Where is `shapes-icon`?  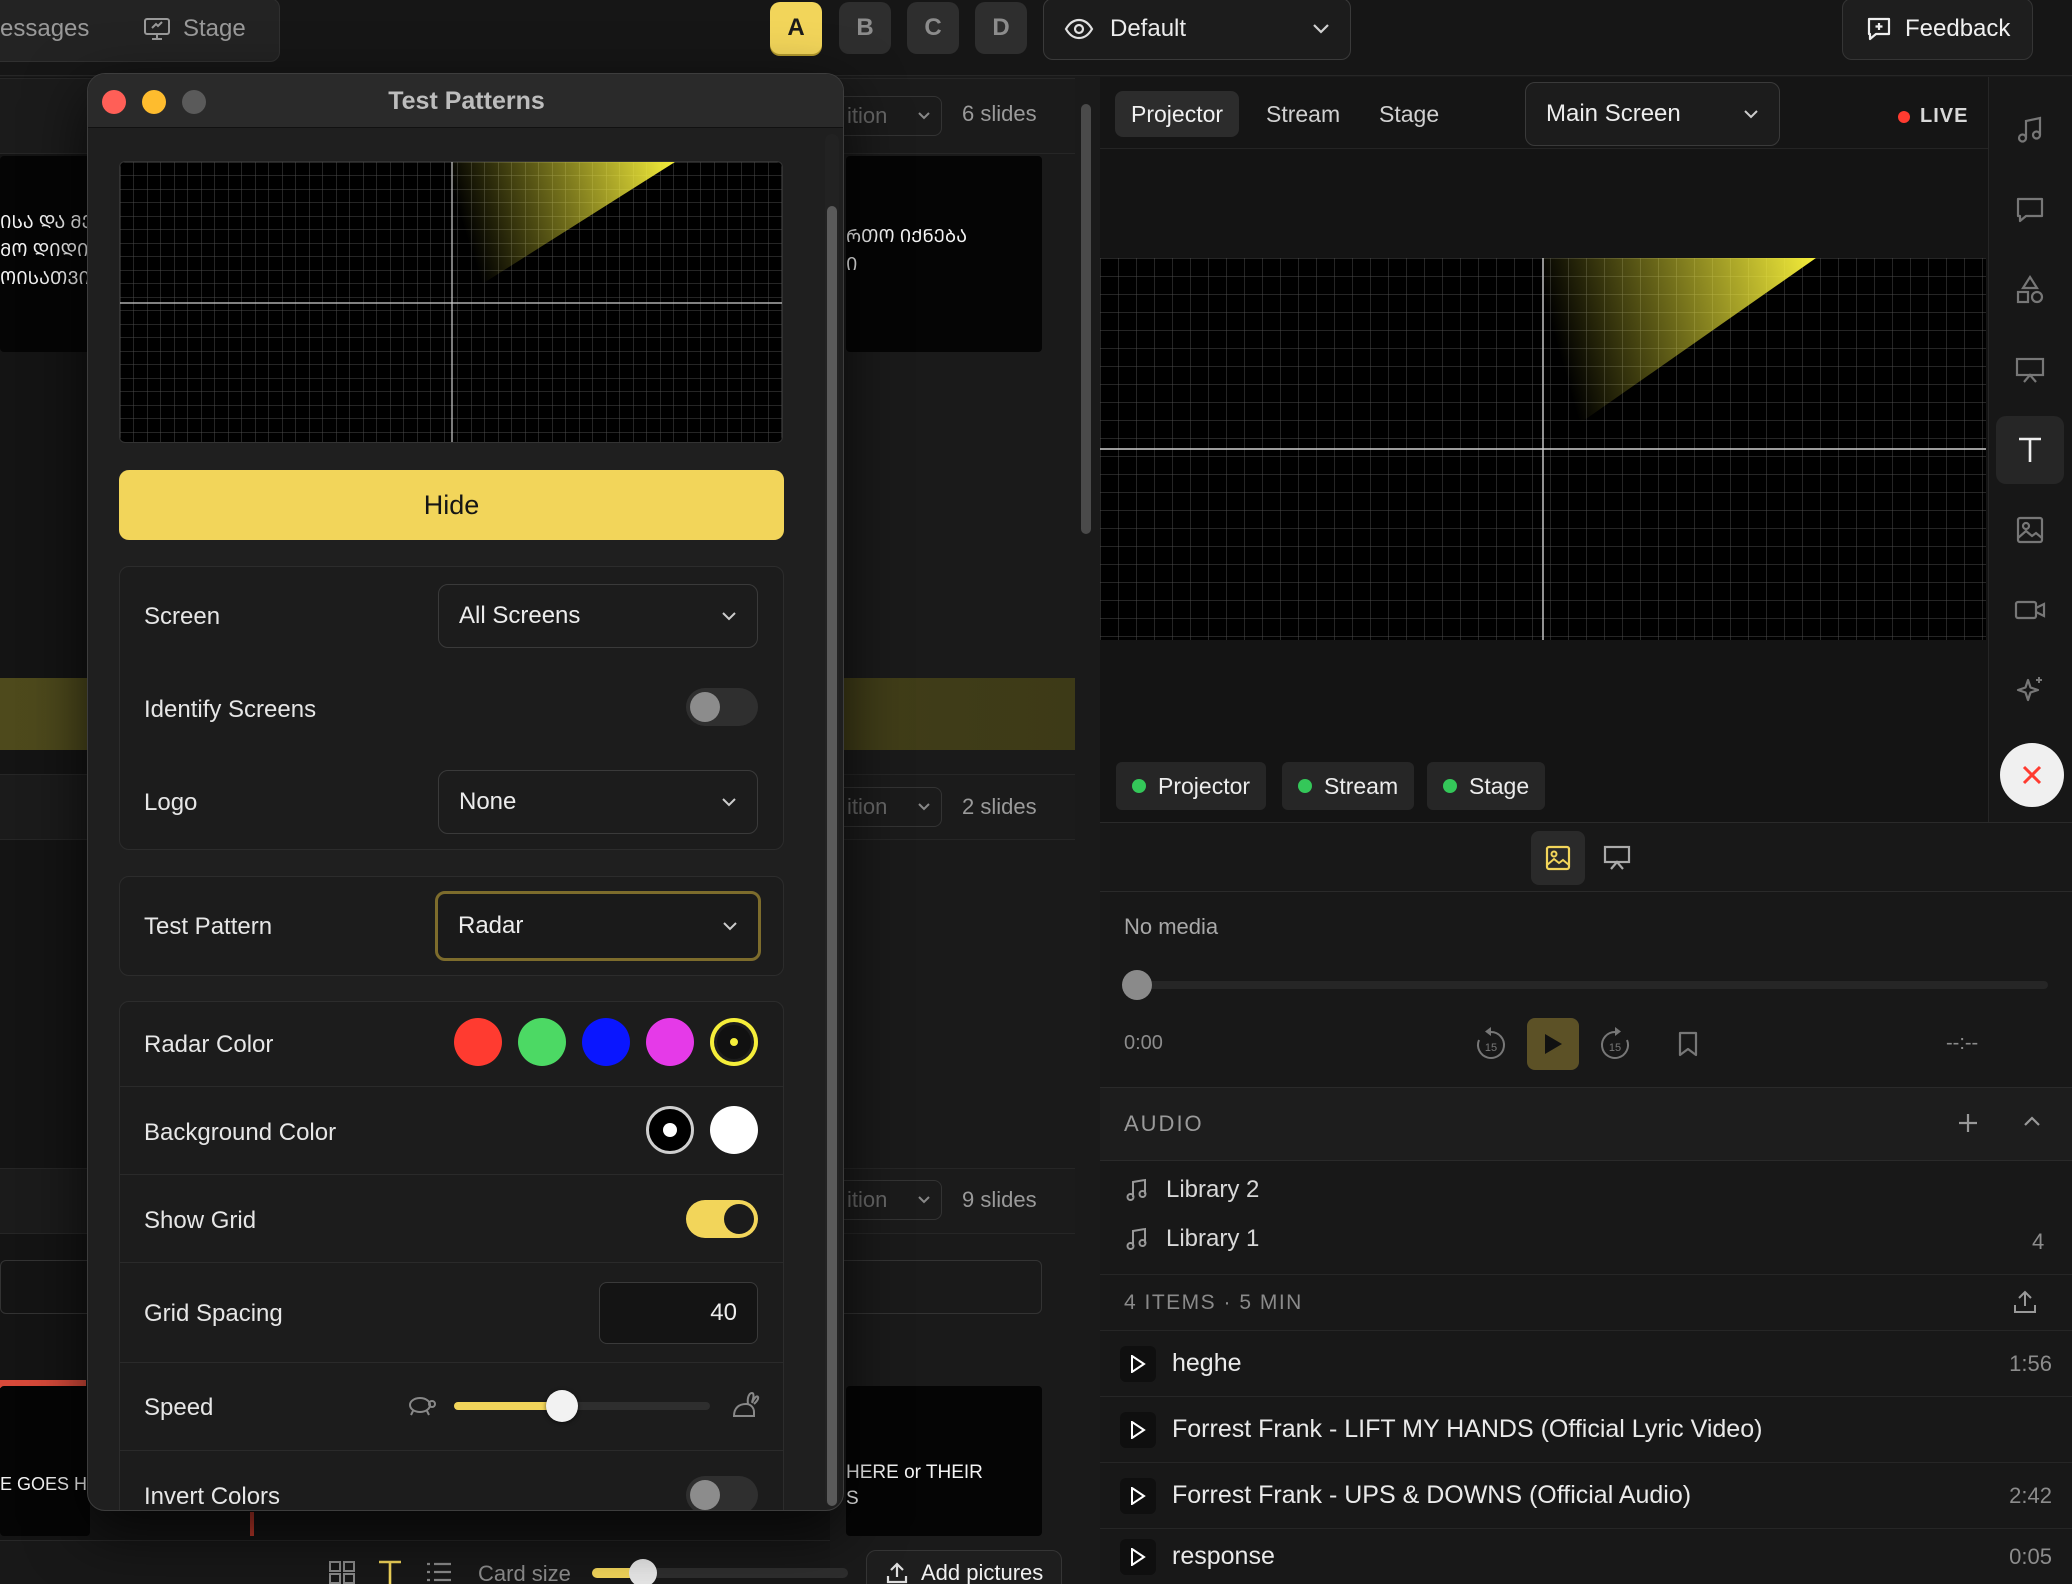 shapes-icon is located at coordinates (2030, 290).